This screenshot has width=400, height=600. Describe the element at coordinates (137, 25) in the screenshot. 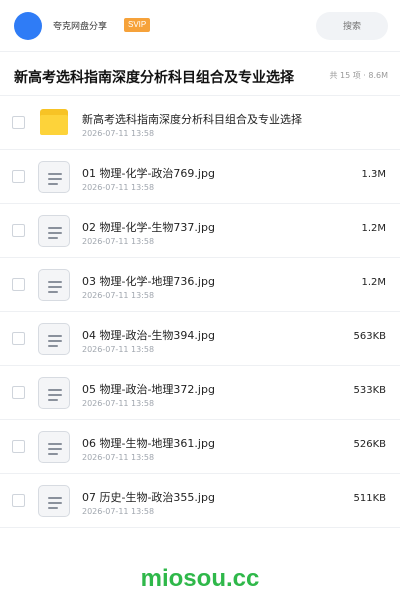

I see `svip-badge: SVIP` at that location.